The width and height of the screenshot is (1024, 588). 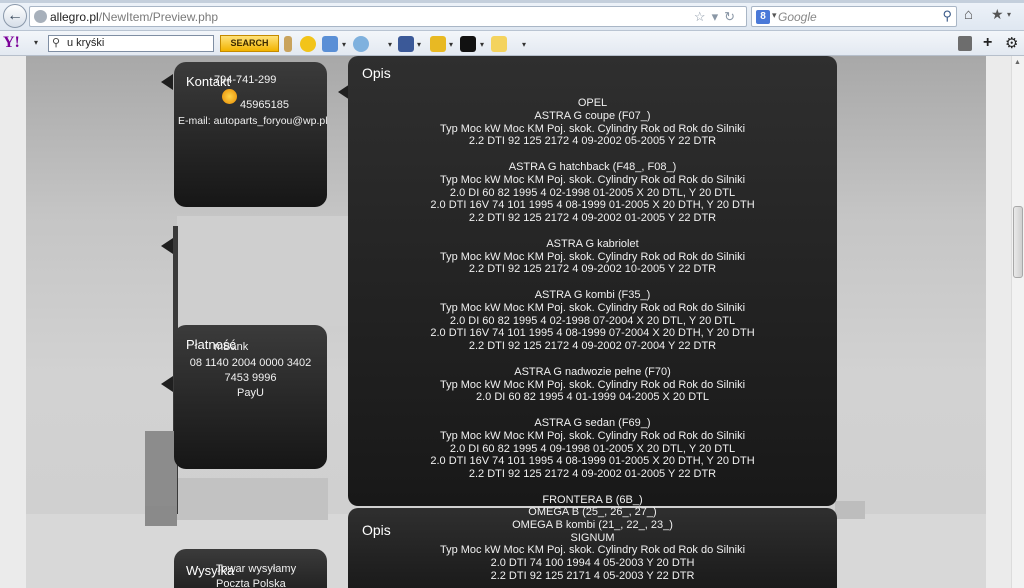 What do you see at coordinates (717, 17) in the screenshot?
I see `url-bar-icons: ☆▾↻` at bounding box center [717, 17].